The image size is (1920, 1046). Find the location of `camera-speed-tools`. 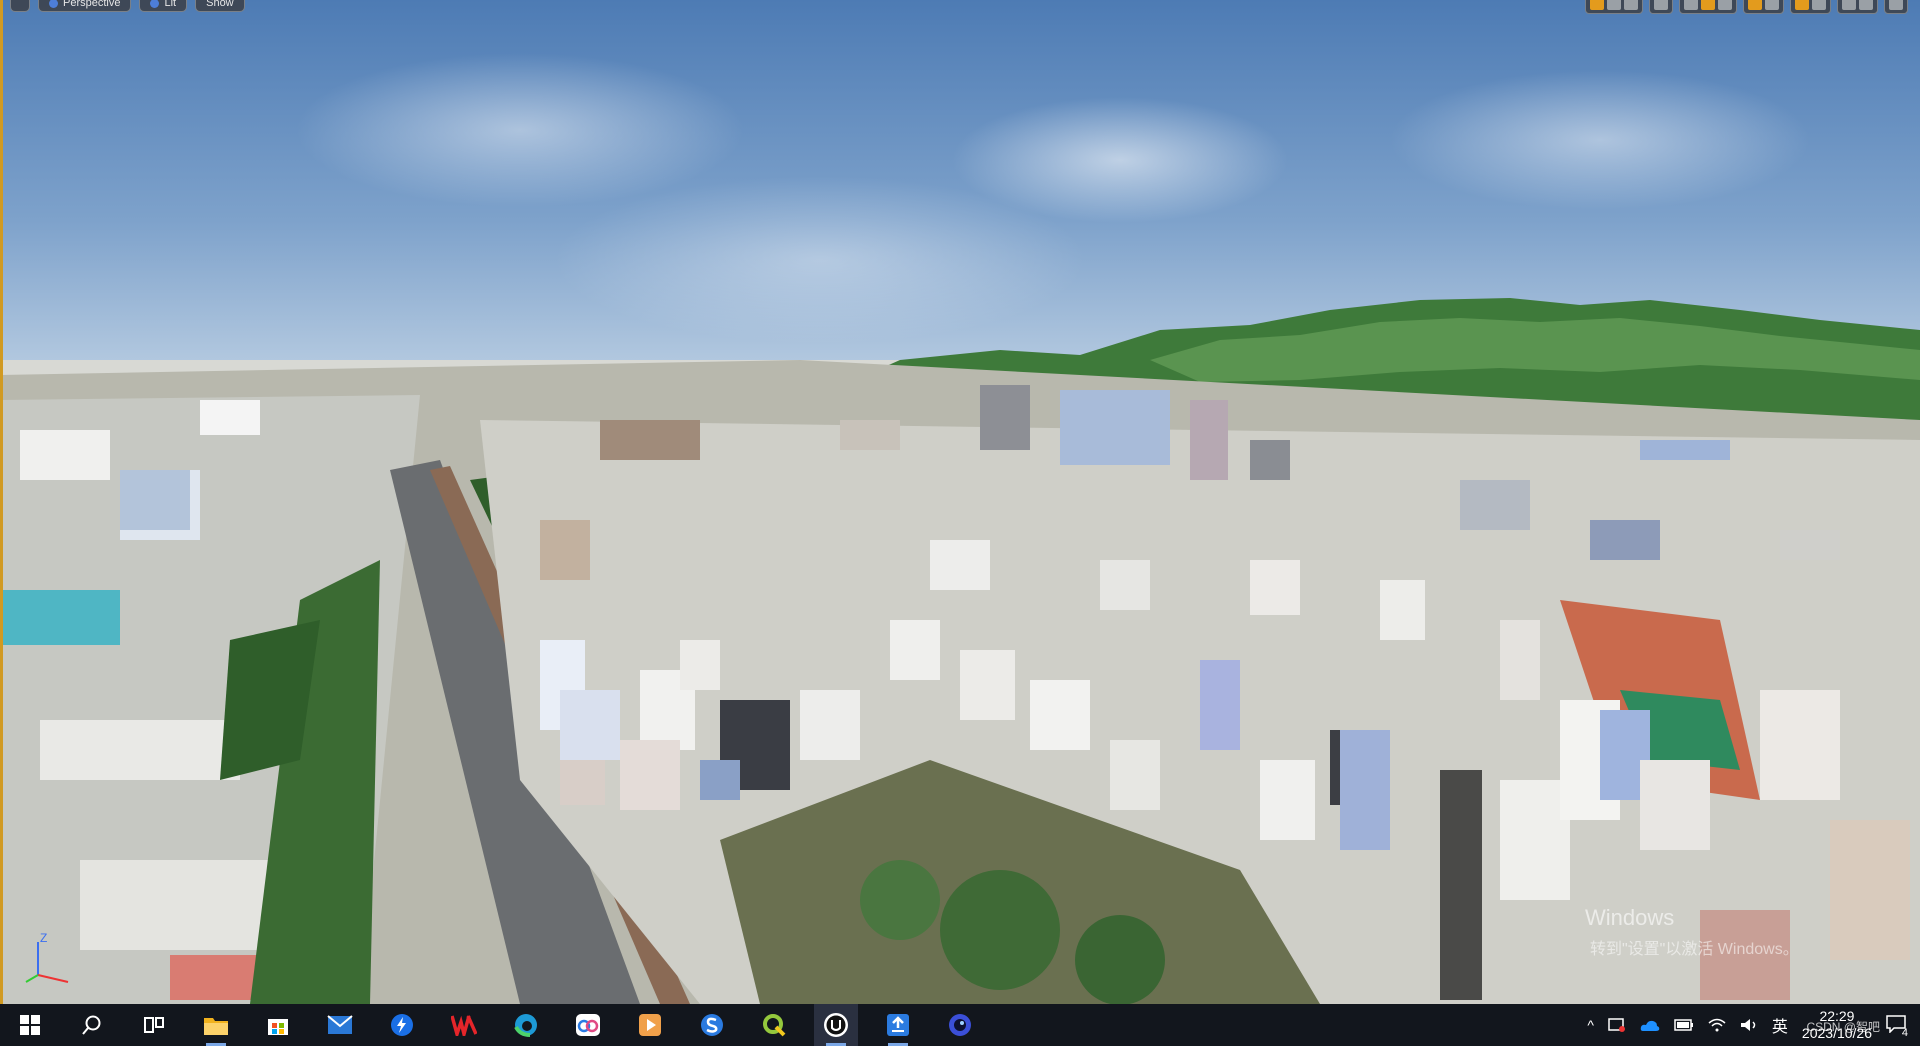

camera-speed-tools is located at coordinates (1857, 7).